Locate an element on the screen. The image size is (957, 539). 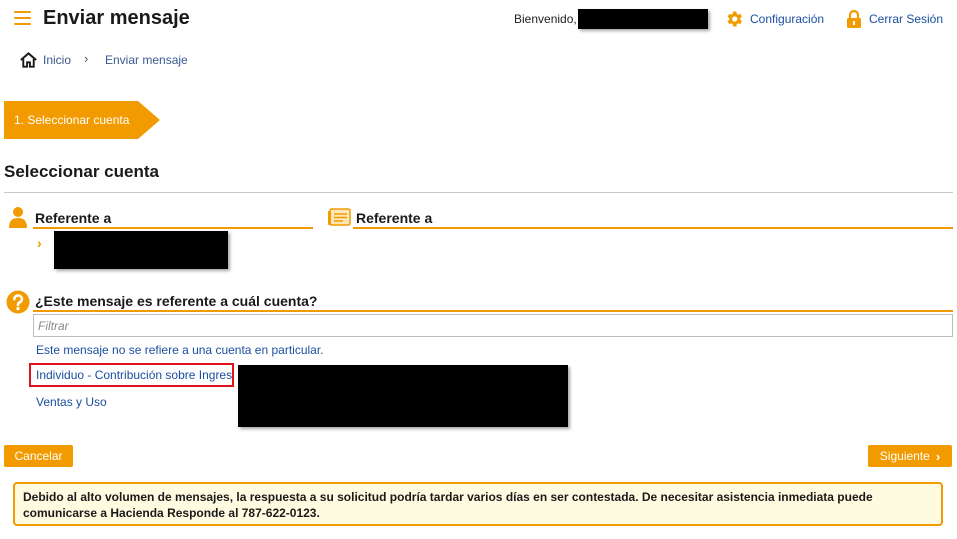
menu-icon is located at coordinates (22, 18).